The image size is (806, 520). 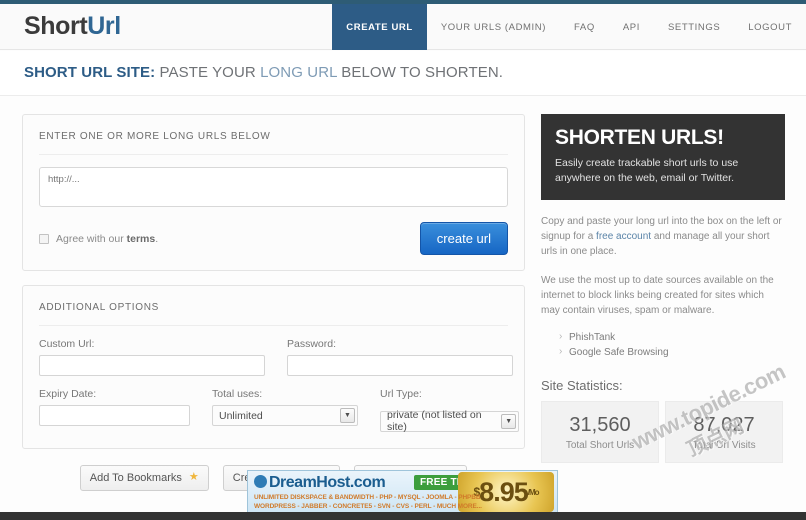 I want to click on agree-terms-label: Agree with our terms., so click(x=107, y=239).